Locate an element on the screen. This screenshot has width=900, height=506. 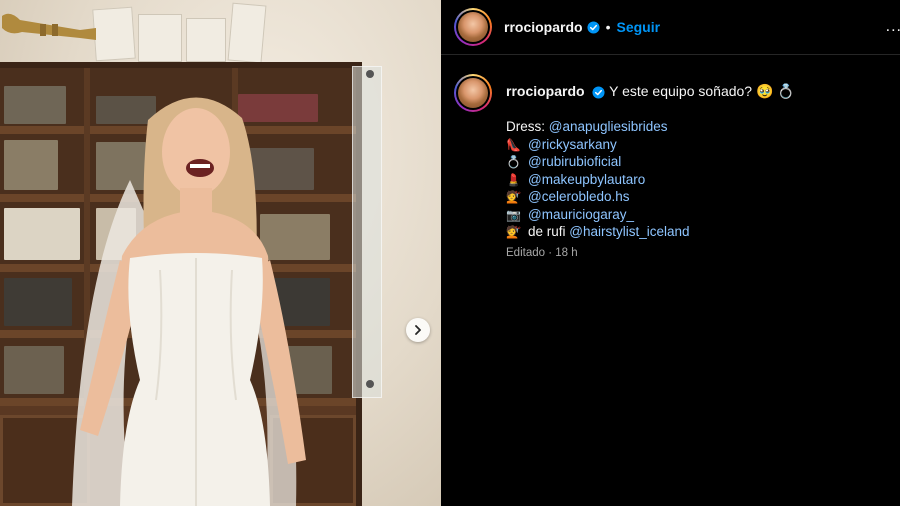
mention-link: @rickysarkany is located at coordinates (572, 144).